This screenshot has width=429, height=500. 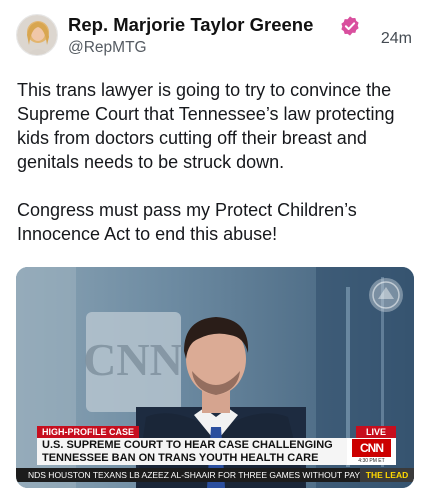 What do you see at coordinates (133, 359) in the screenshot?
I see `wall-logo: CNN` at bounding box center [133, 359].